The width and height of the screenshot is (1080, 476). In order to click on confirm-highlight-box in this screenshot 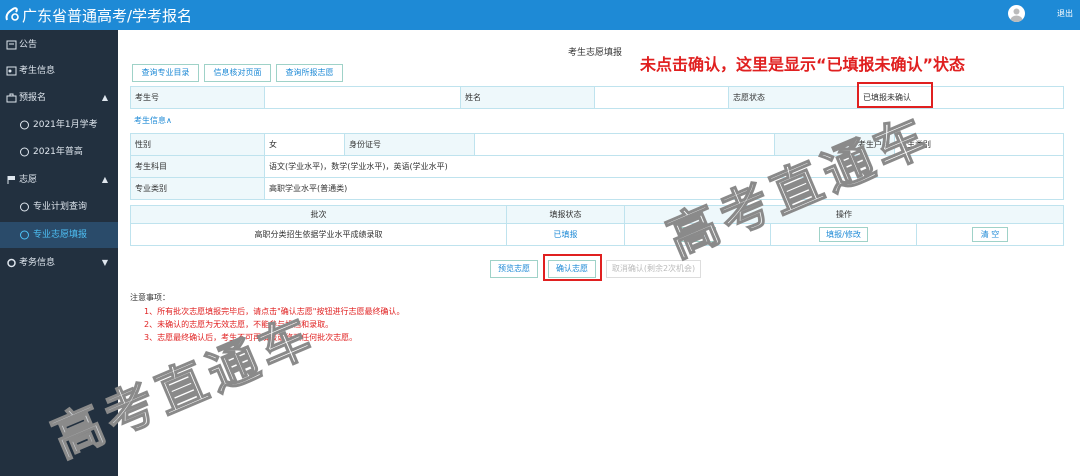, I will do `click(572, 267)`.